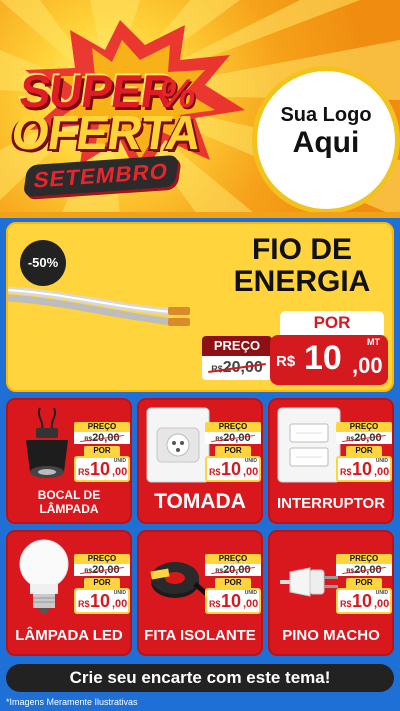  I want to click on old-price-box: PREÇO R$20,00, so click(237, 359).